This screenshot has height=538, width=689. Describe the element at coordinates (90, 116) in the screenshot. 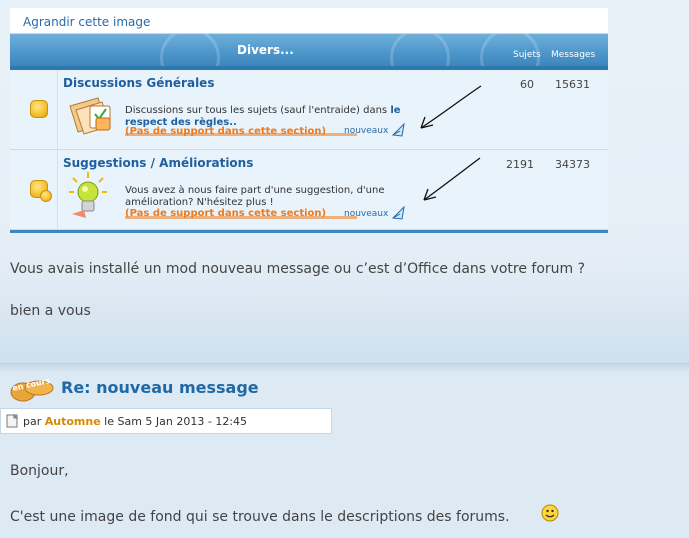

I see `folders-icon` at that location.